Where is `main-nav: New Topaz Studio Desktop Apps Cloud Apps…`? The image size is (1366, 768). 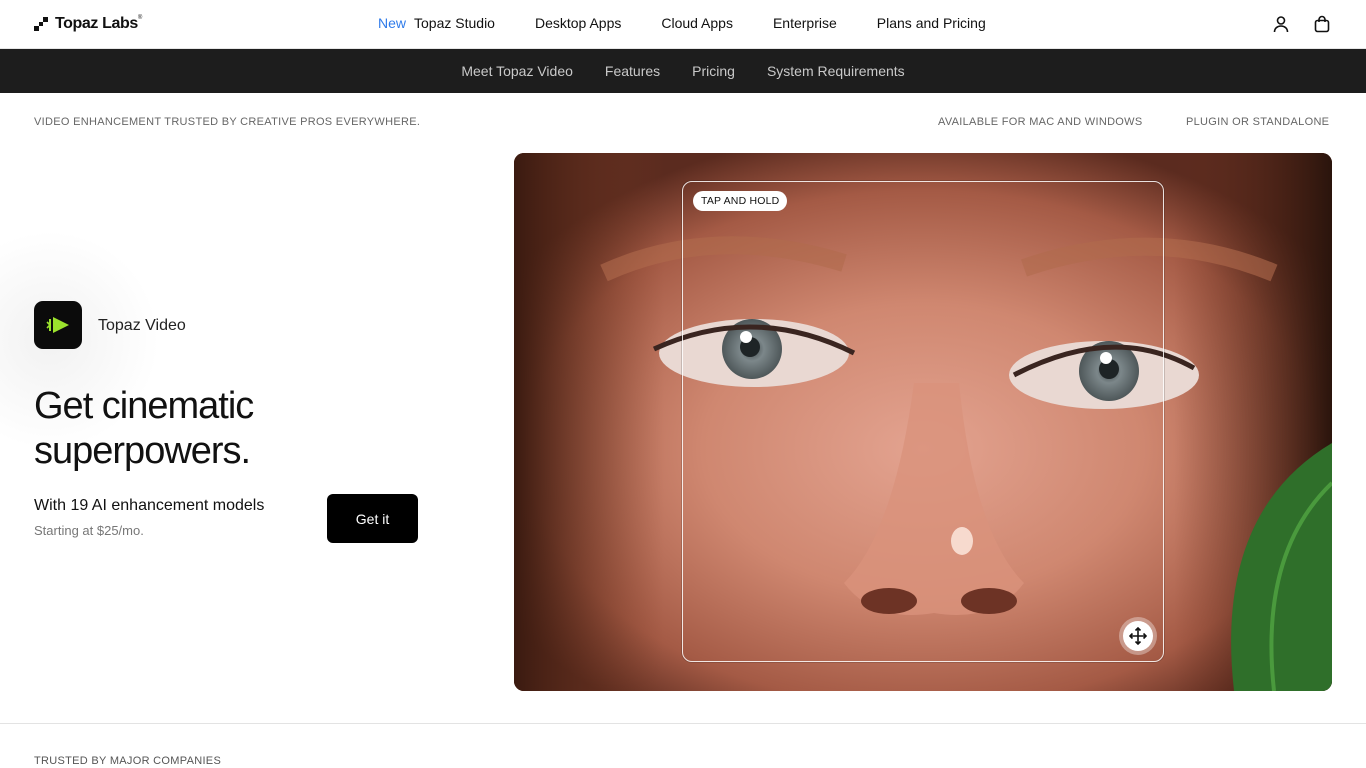
main-nav: New Topaz Studio Desktop Apps Cloud Apps… is located at coordinates (682, 23).